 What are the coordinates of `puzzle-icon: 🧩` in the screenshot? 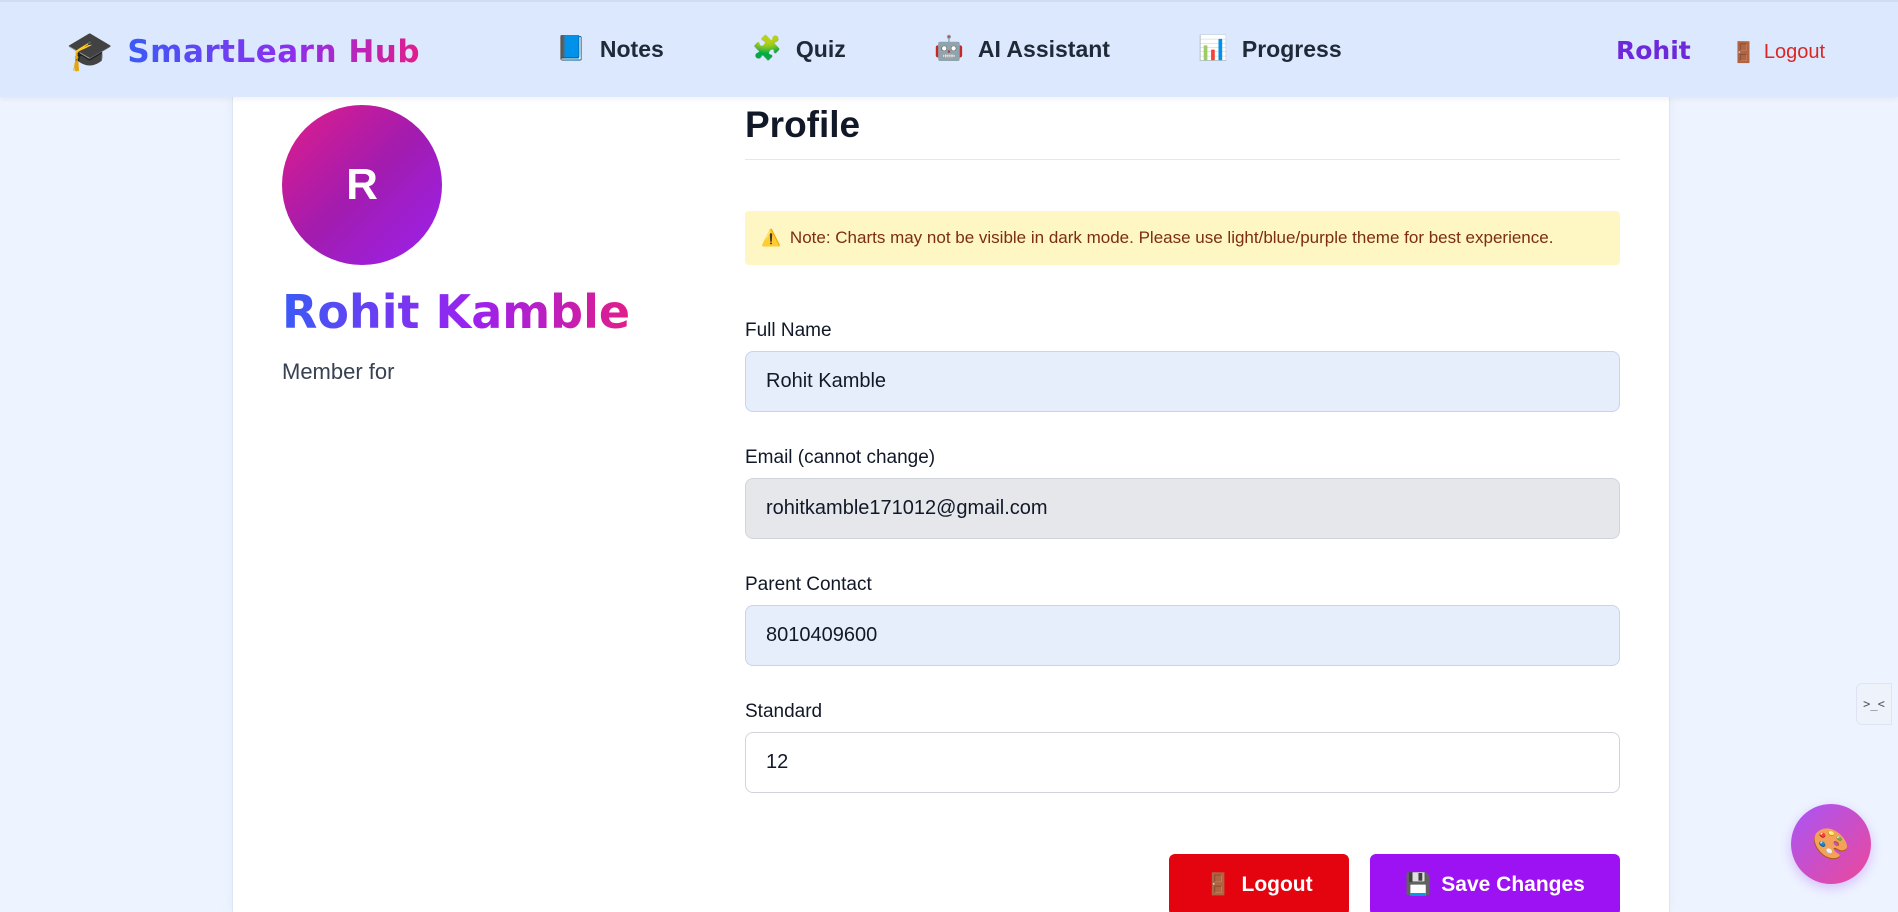 It's located at (767, 48).